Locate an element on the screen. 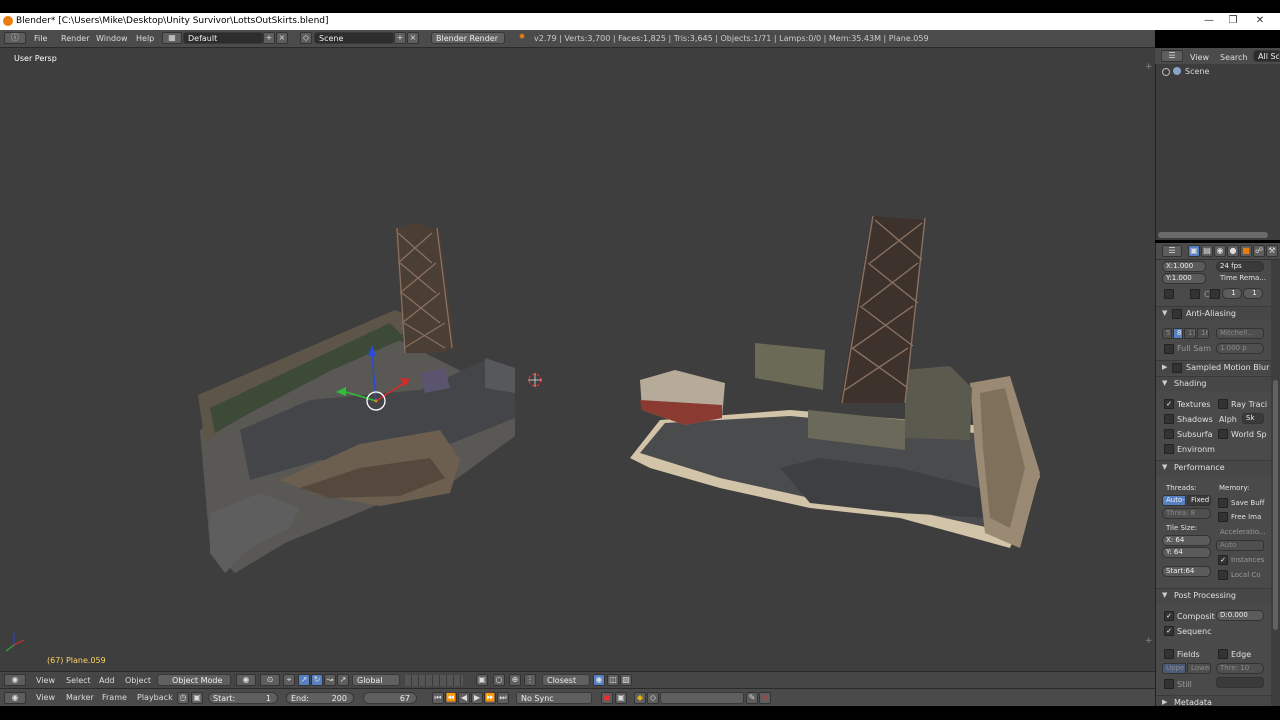  right-structure is located at coordinates (835, 381).